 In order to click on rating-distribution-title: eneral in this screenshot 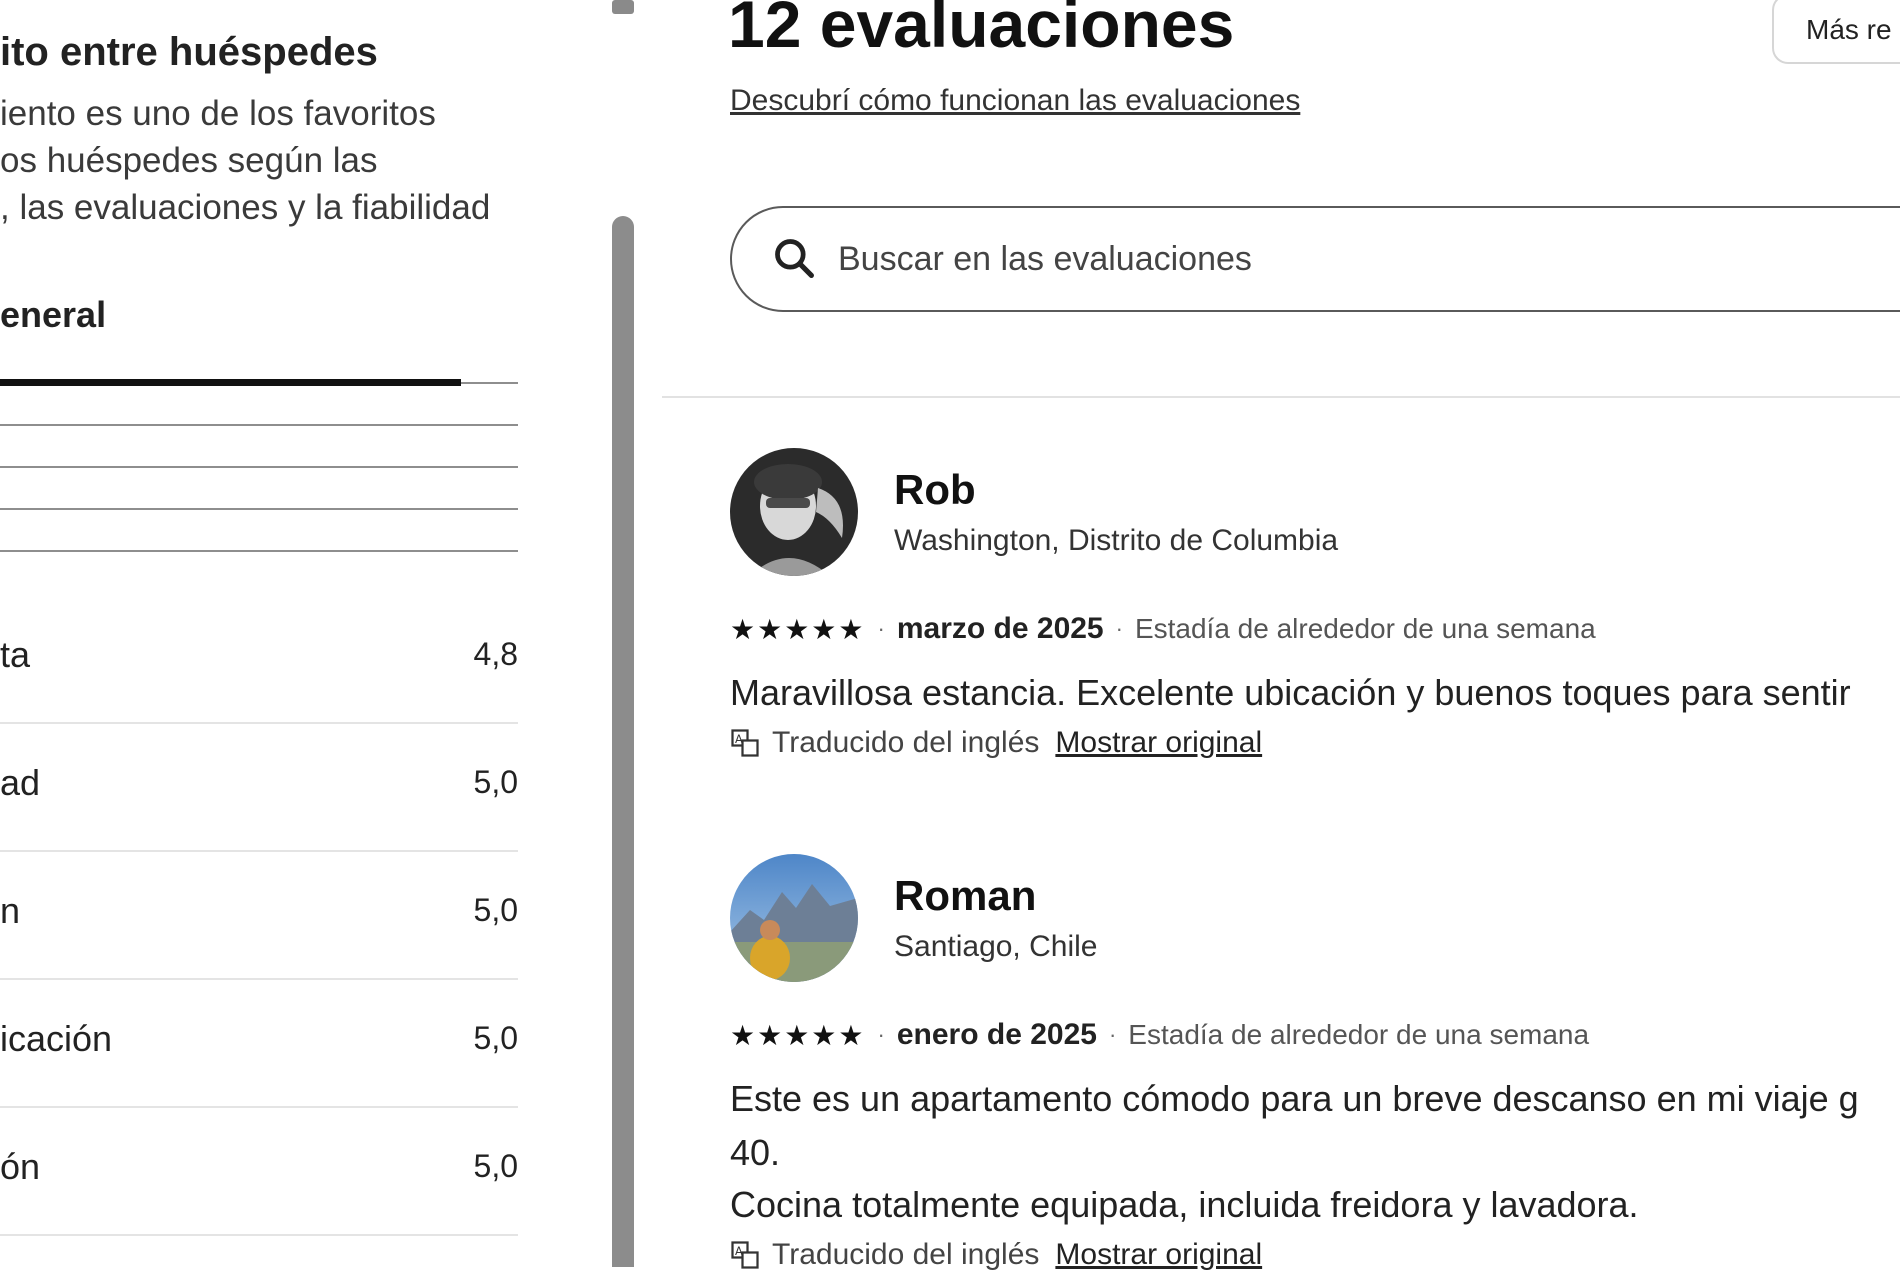, I will do `click(53, 314)`.